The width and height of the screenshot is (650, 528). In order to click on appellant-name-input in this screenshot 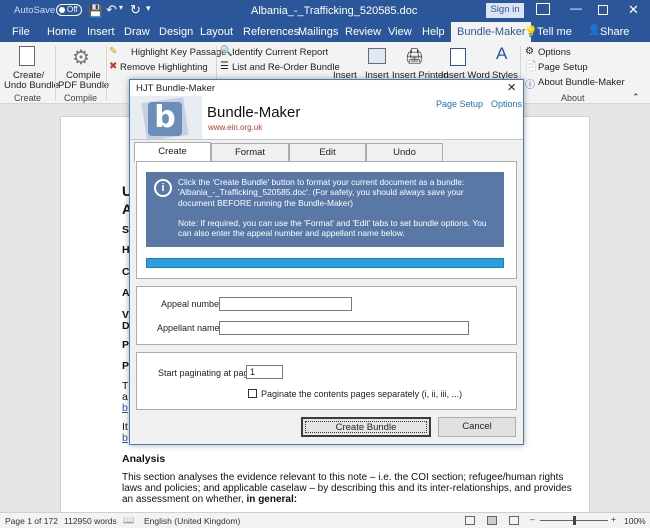, I will do `click(344, 328)`.